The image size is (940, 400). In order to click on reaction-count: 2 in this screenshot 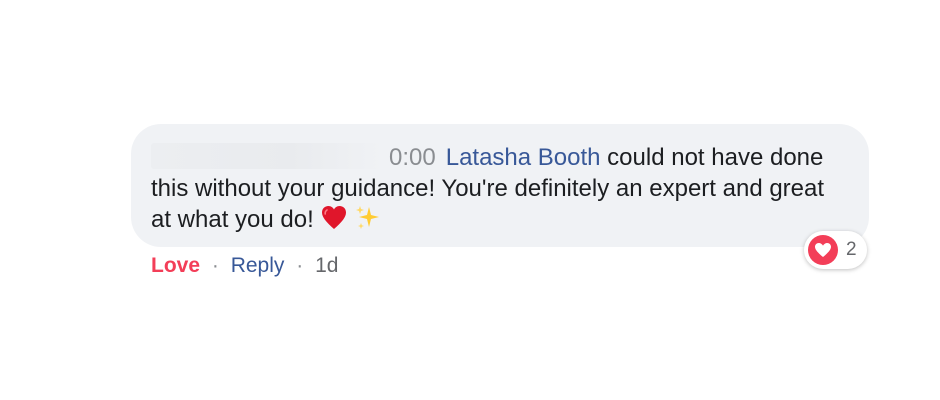, I will do `click(851, 249)`.